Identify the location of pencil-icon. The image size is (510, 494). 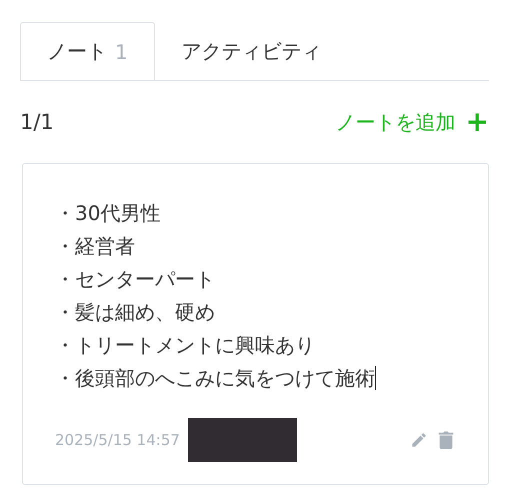
(419, 440).